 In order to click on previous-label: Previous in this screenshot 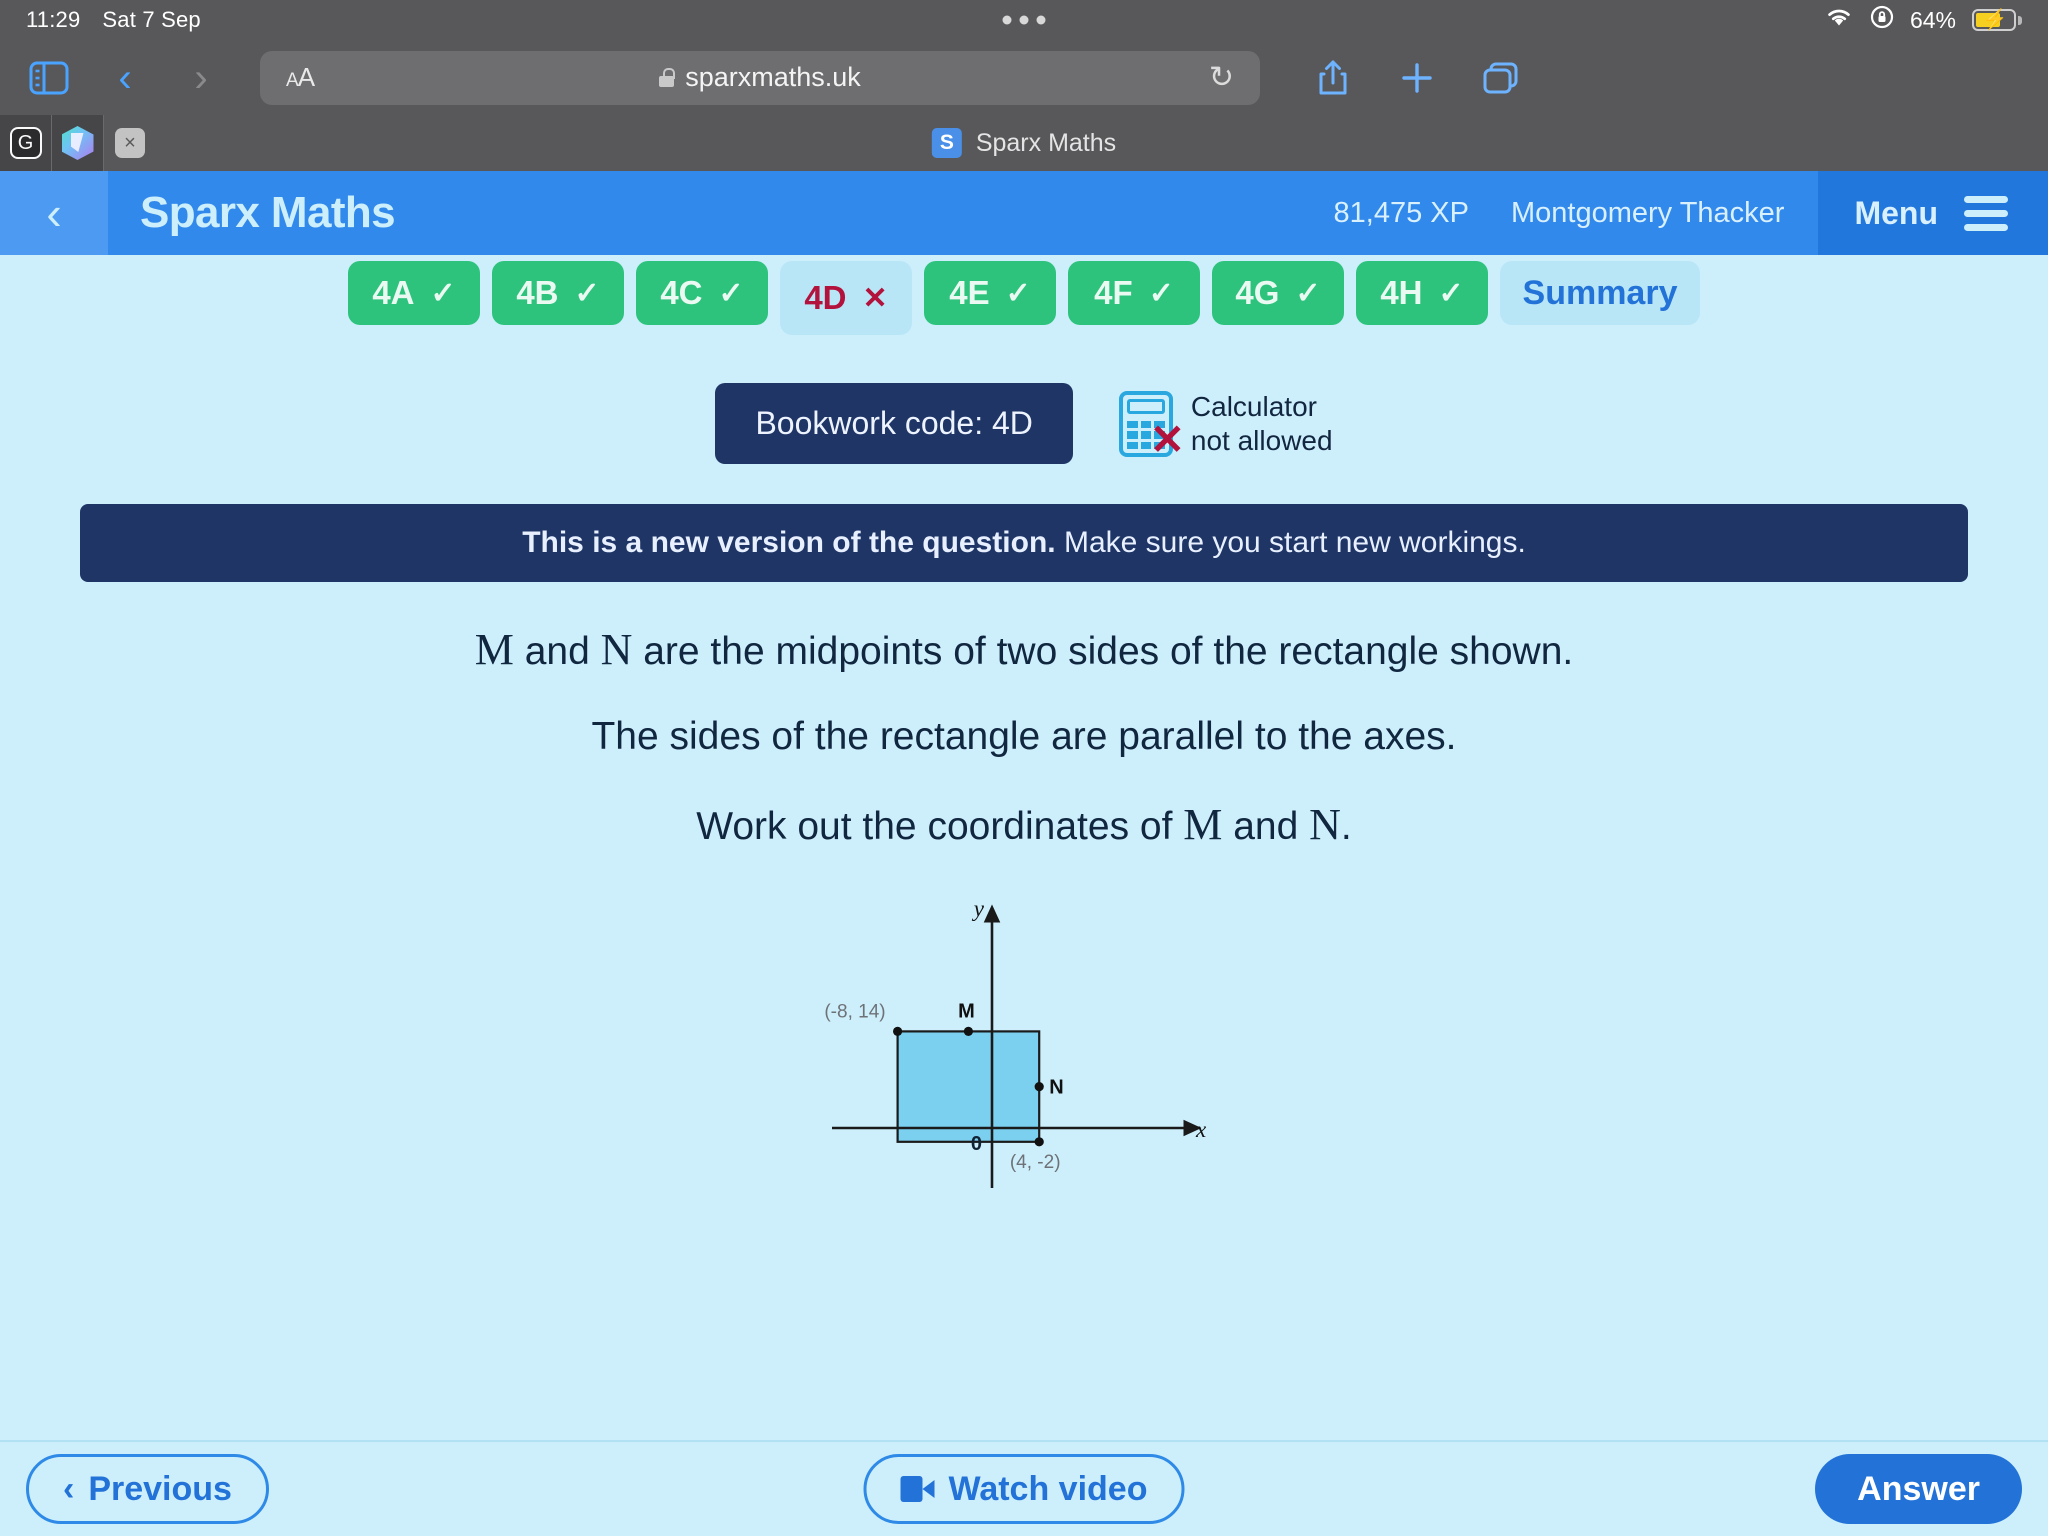, I will do `click(160, 1488)`.